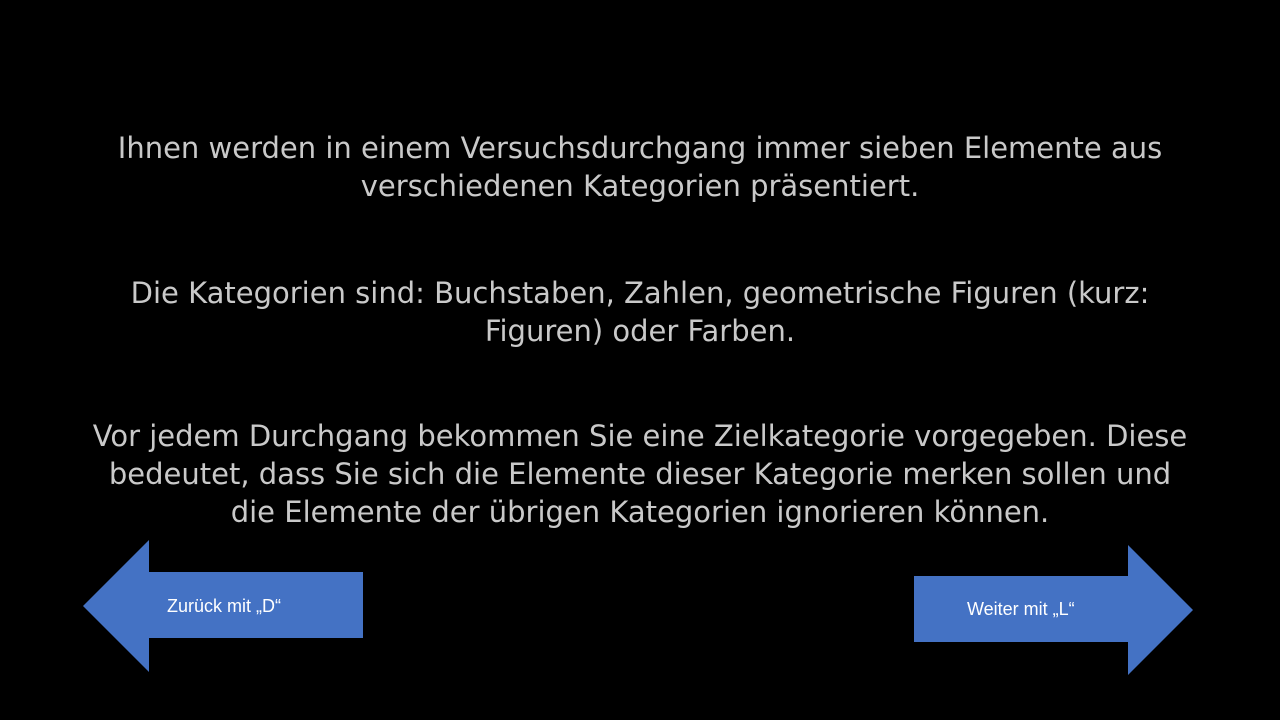 The width and height of the screenshot is (1280, 720). Describe the element at coordinates (1021, 609) in the screenshot. I see `next-button-label: Weiter mit „L“` at that location.